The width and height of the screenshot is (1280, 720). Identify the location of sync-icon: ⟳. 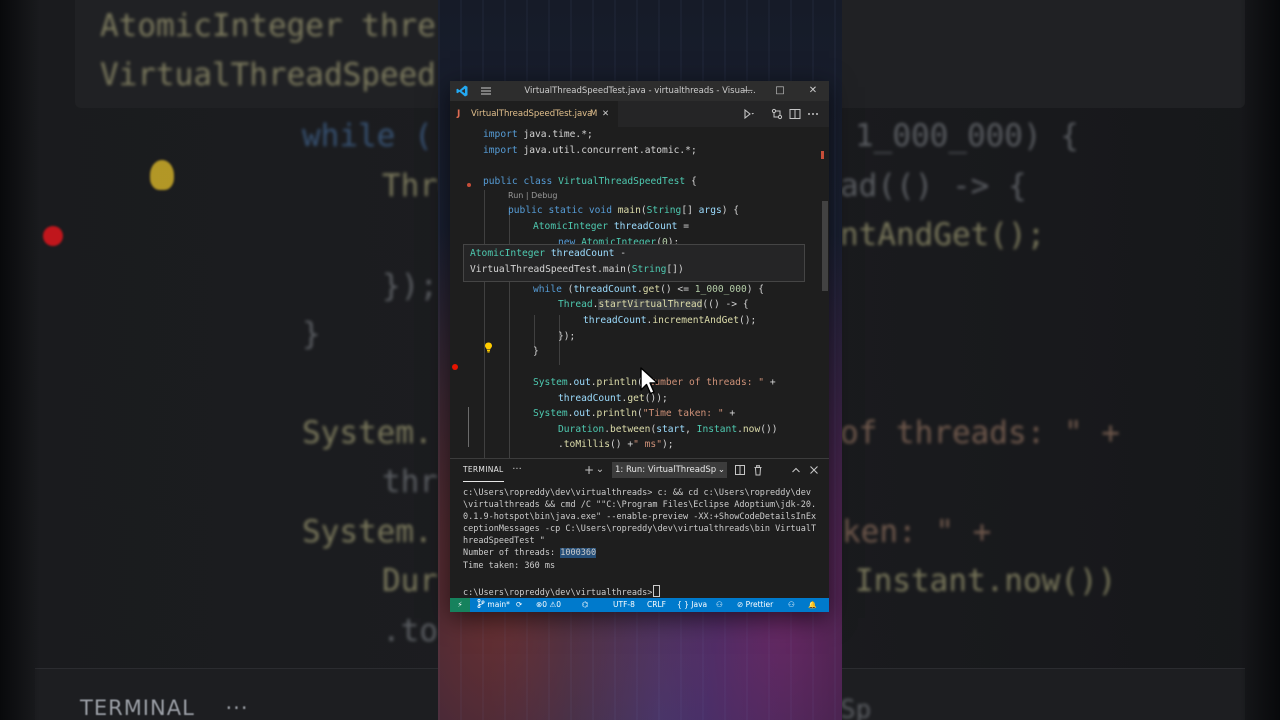
(519, 605).